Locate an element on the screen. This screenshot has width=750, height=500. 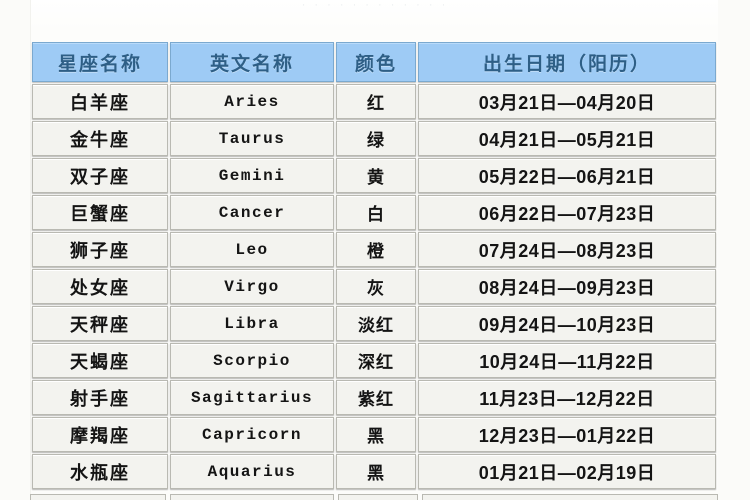
table-row: 双子座 Gemini 黄 05月22日—06月21日 is located at coordinates (374, 175).